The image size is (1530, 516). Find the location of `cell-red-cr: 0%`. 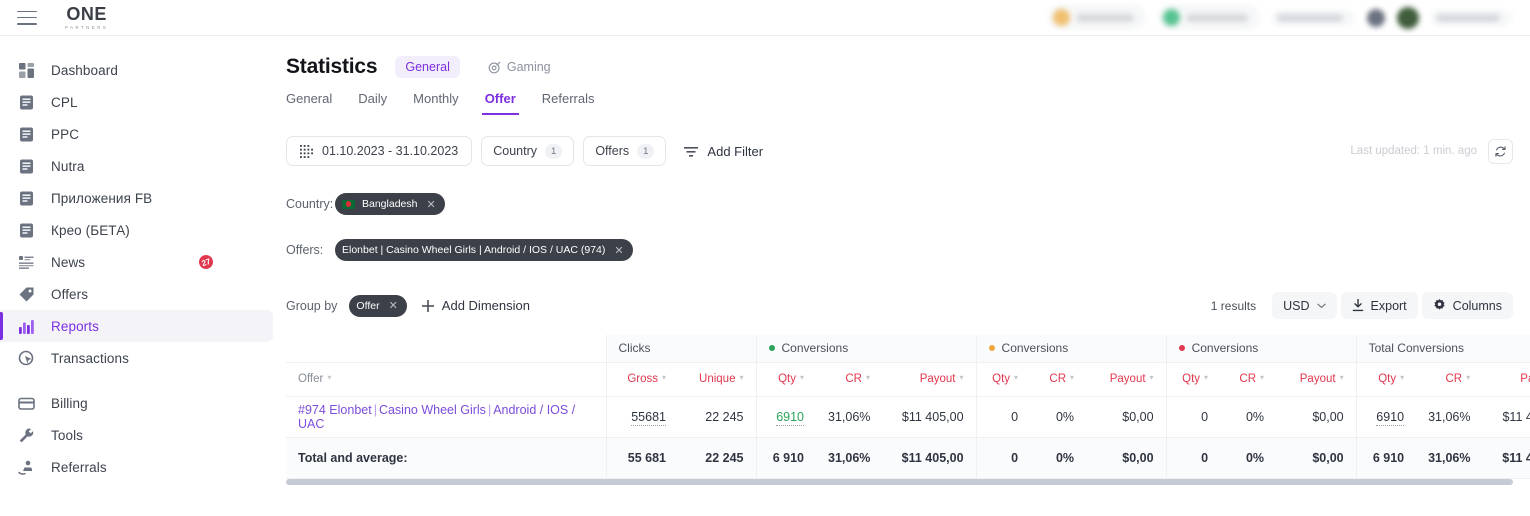

cell-red-cr: 0% is located at coordinates (1248, 417).